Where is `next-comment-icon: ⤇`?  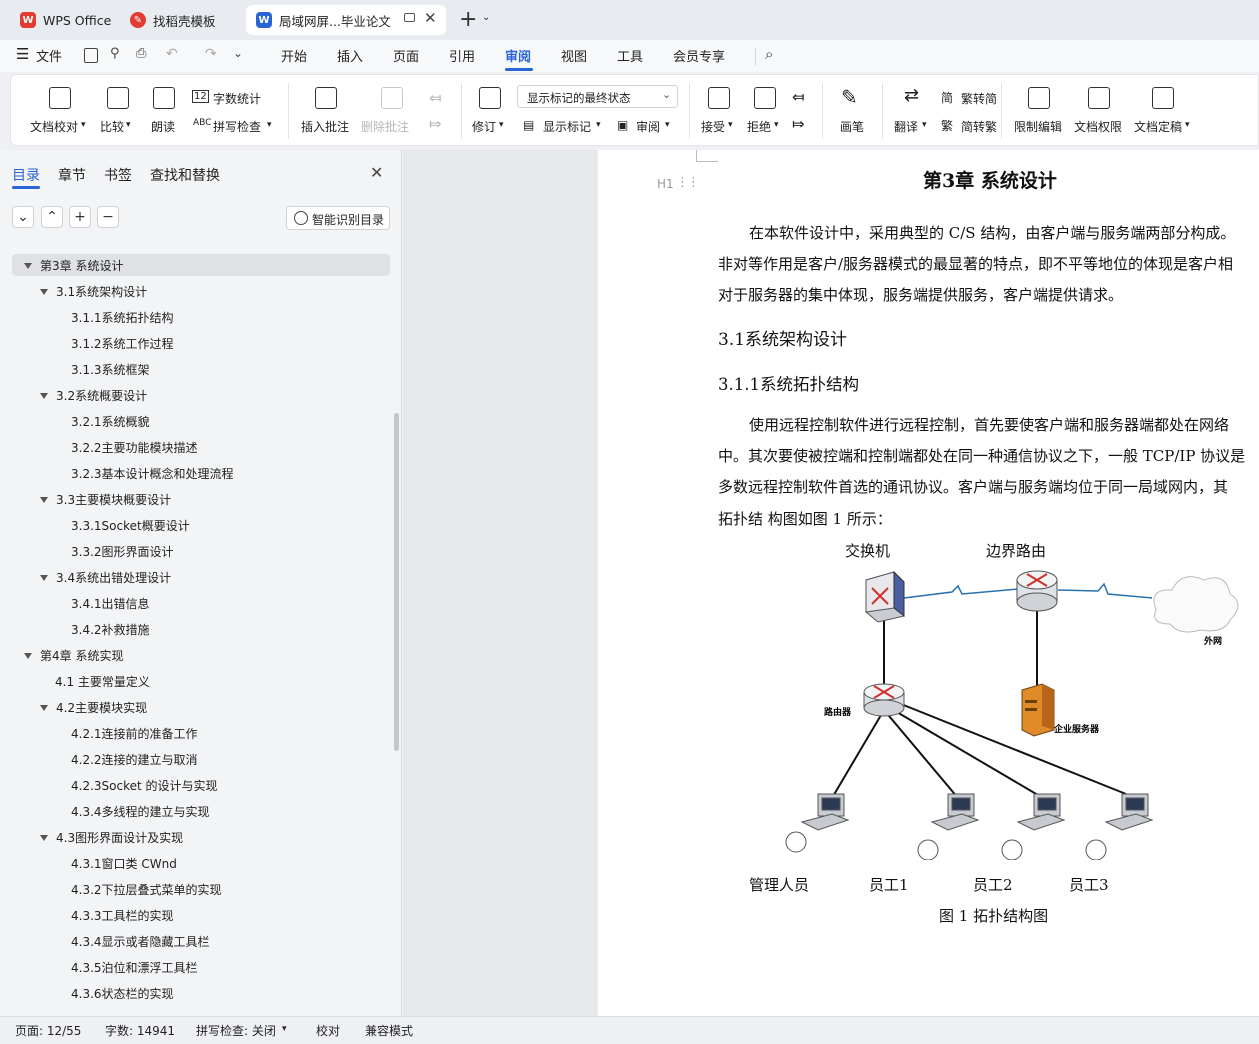
next-comment-icon: ⤇ is located at coordinates (435, 124).